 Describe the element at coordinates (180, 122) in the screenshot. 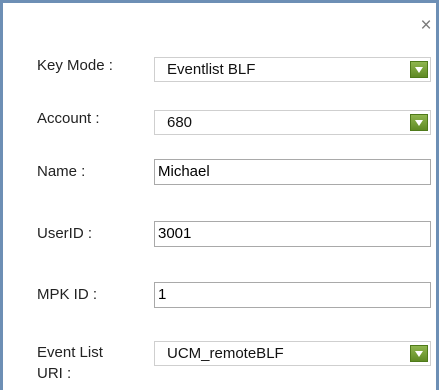

I see `account-value: 680` at that location.